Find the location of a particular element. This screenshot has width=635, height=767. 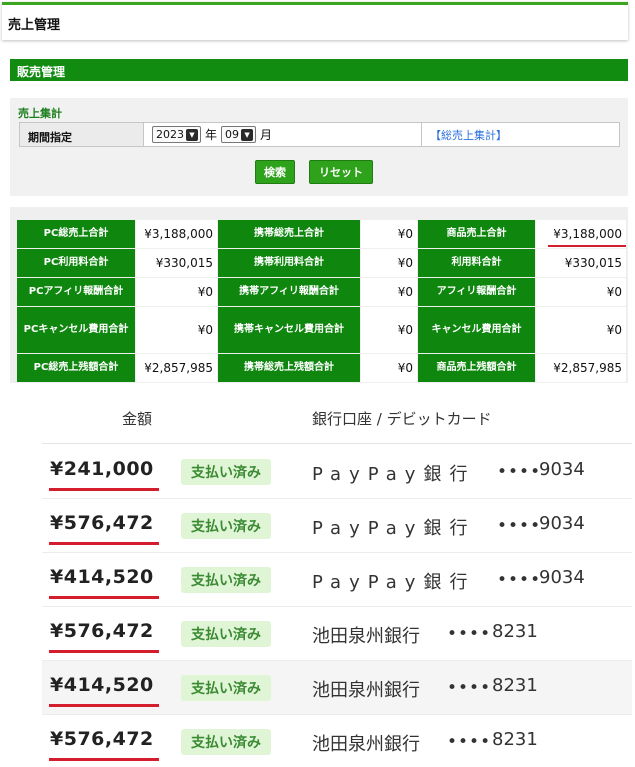

page-header: 売上管理 is located at coordinates (315, 21).